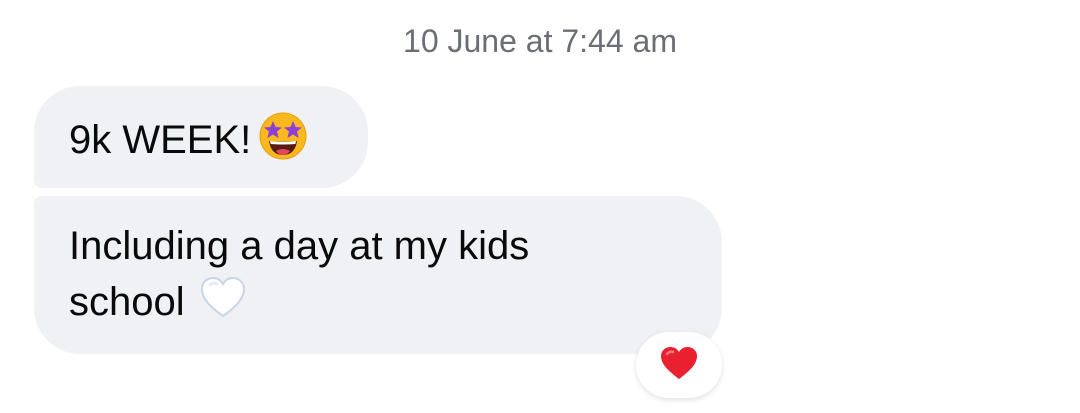  I want to click on message-text: school, so click(127, 302).